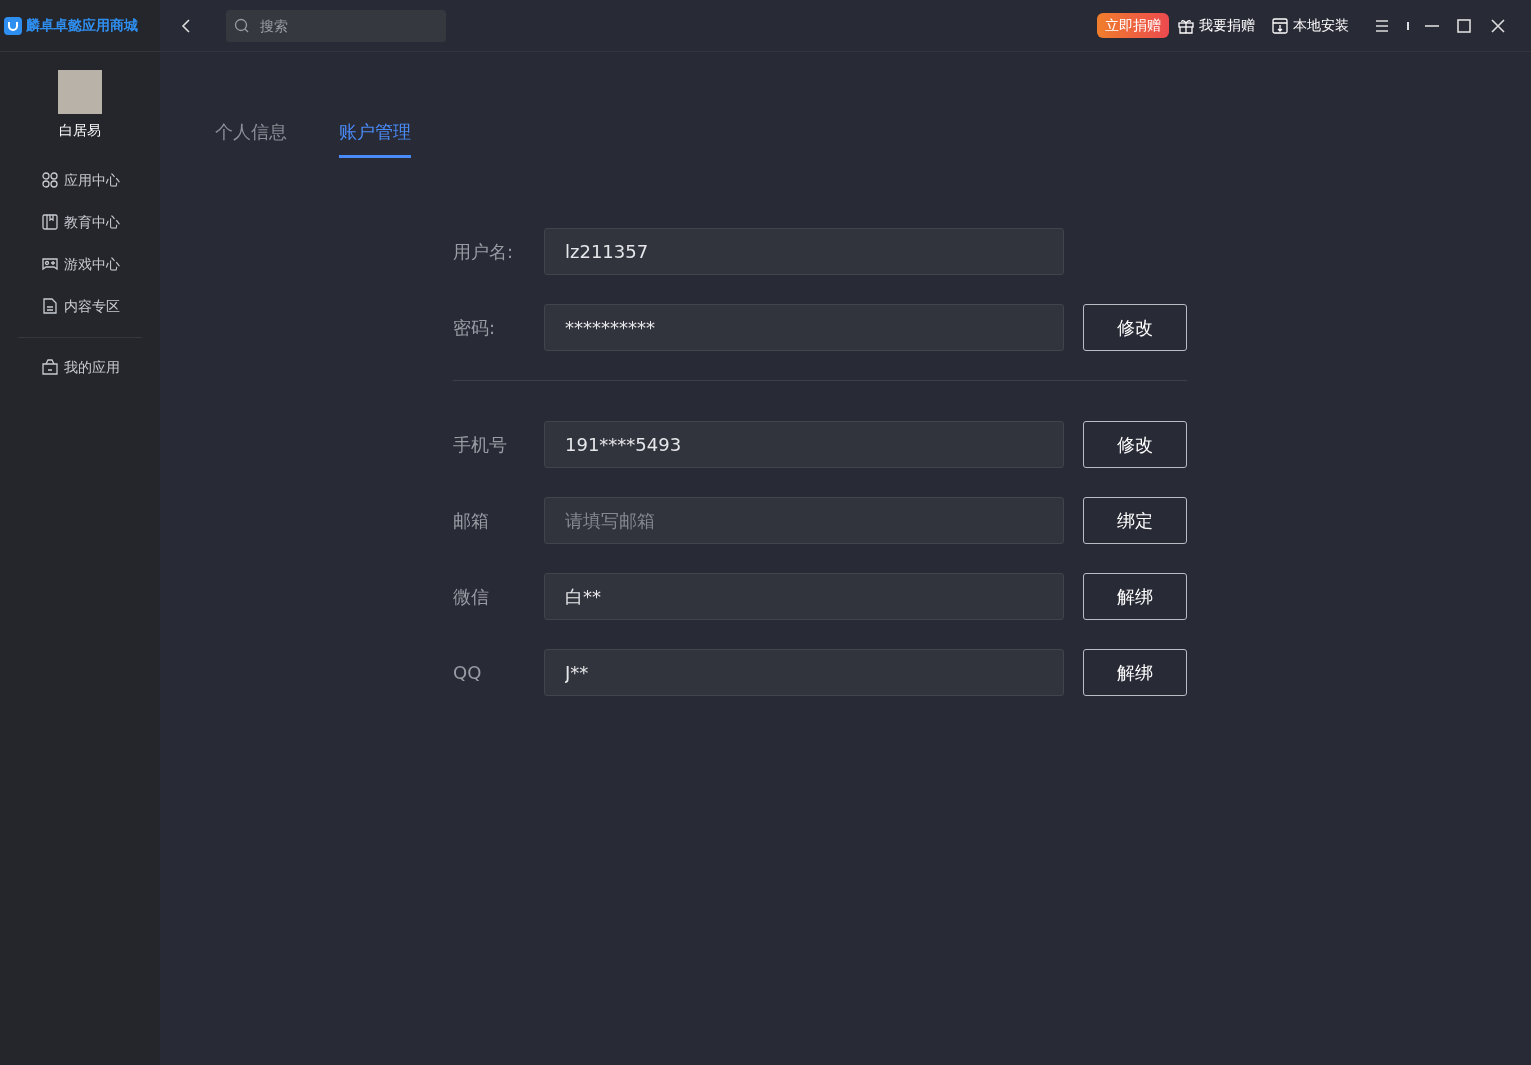 This screenshot has width=1531, height=1065. What do you see at coordinates (80, 222) in the screenshot?
I see `sidebar-item: 教育中心` at bounding box center [80, 222].